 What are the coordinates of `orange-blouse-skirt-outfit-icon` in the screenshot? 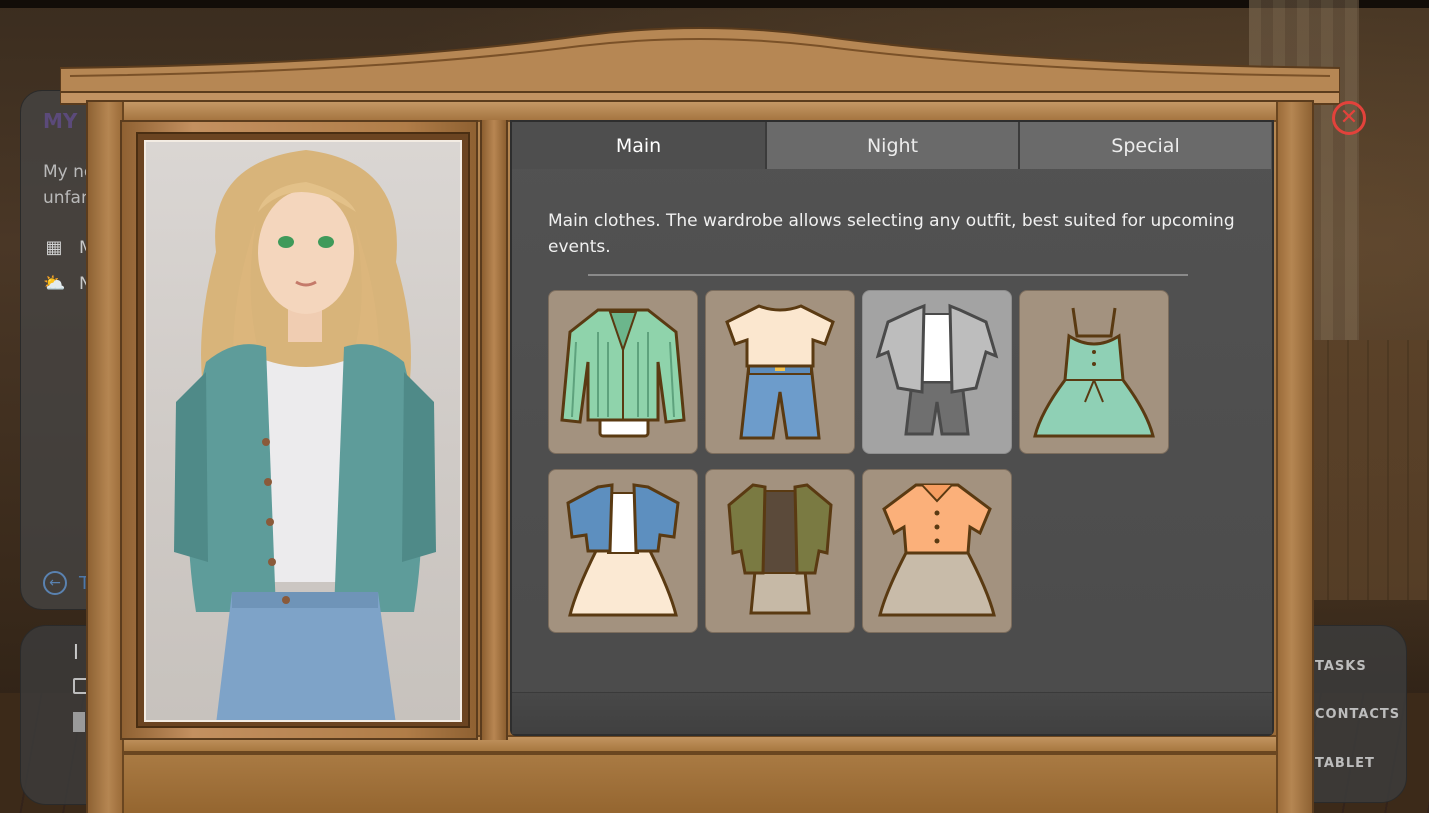 It's located at (937, 550).